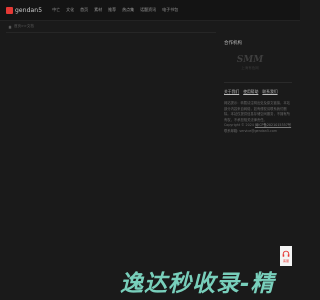 The height and width of the screenshot is (300, 320). What do you see at coordinates (118, 10) in the screenshot?
I see `main-nav: 中亡 文化 首页 素材 推荐 热点集 话题资讯 电子书包` at bounding box center [118, 10].